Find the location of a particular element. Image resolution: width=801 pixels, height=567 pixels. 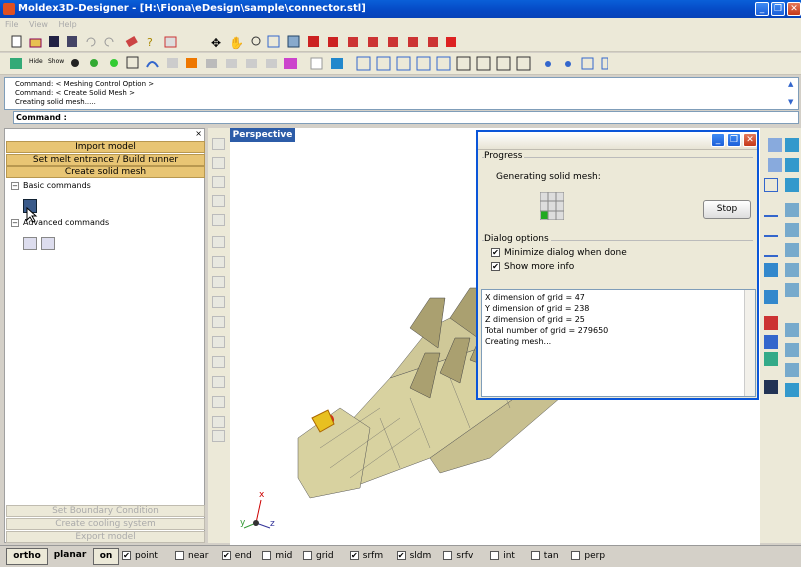

right-tool-5-icon is located at coordinates (771, 185).